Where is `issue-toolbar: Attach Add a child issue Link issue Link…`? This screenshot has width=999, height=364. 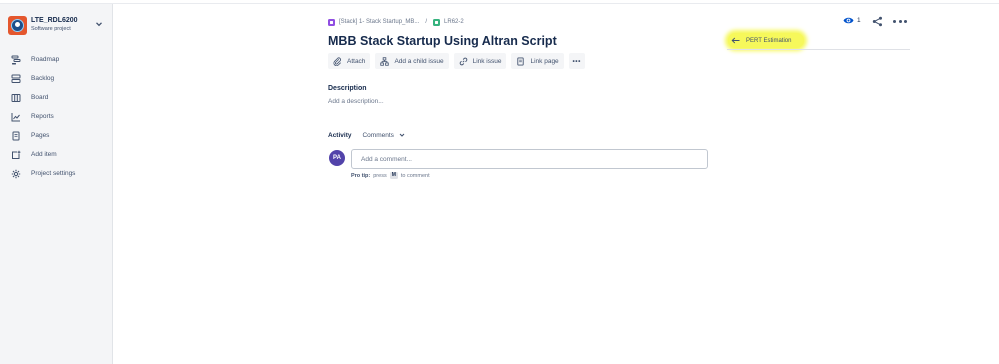 issue-toolbar: Attach Add a child issue Link issue Link… is located at coordinates (459, 61).